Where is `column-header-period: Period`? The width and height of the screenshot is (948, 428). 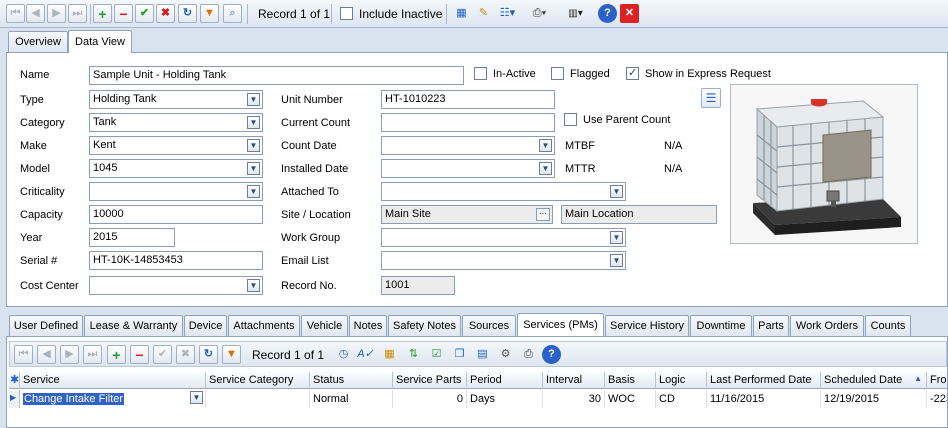 column-header-period: Period is located at coordinates (505, 380).